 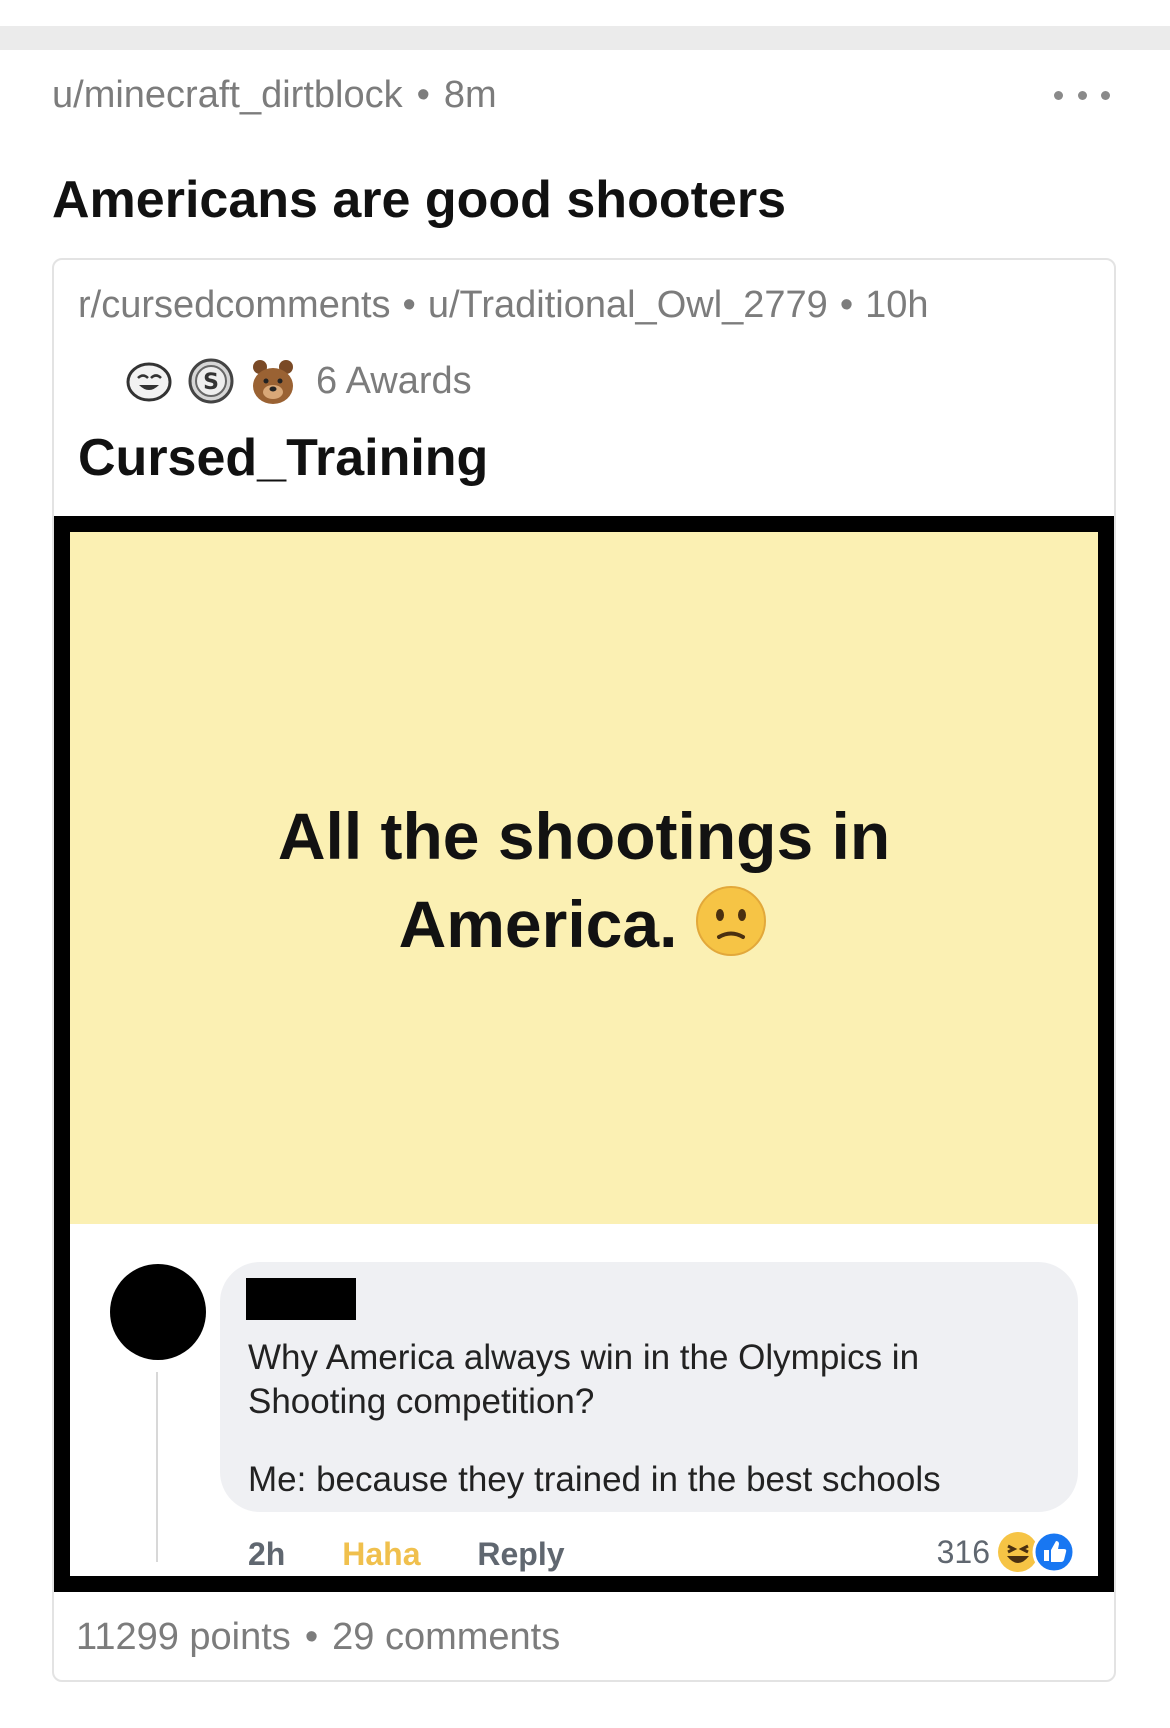 What do you see at coordinates (301, 1299) in the screenshot?
I see `redacted-name` at bounding box center [301, 1299].